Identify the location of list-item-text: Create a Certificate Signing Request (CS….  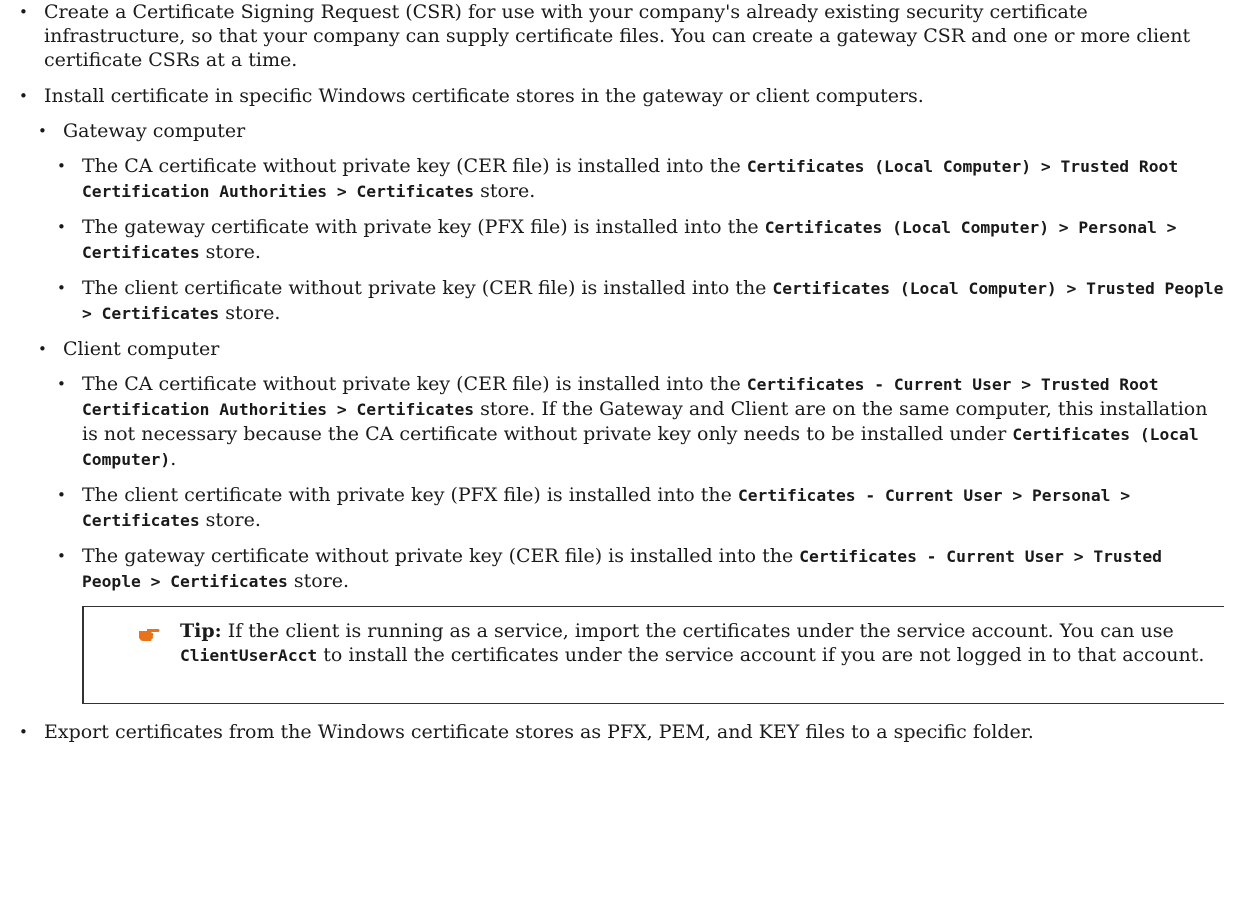
(617, 36).